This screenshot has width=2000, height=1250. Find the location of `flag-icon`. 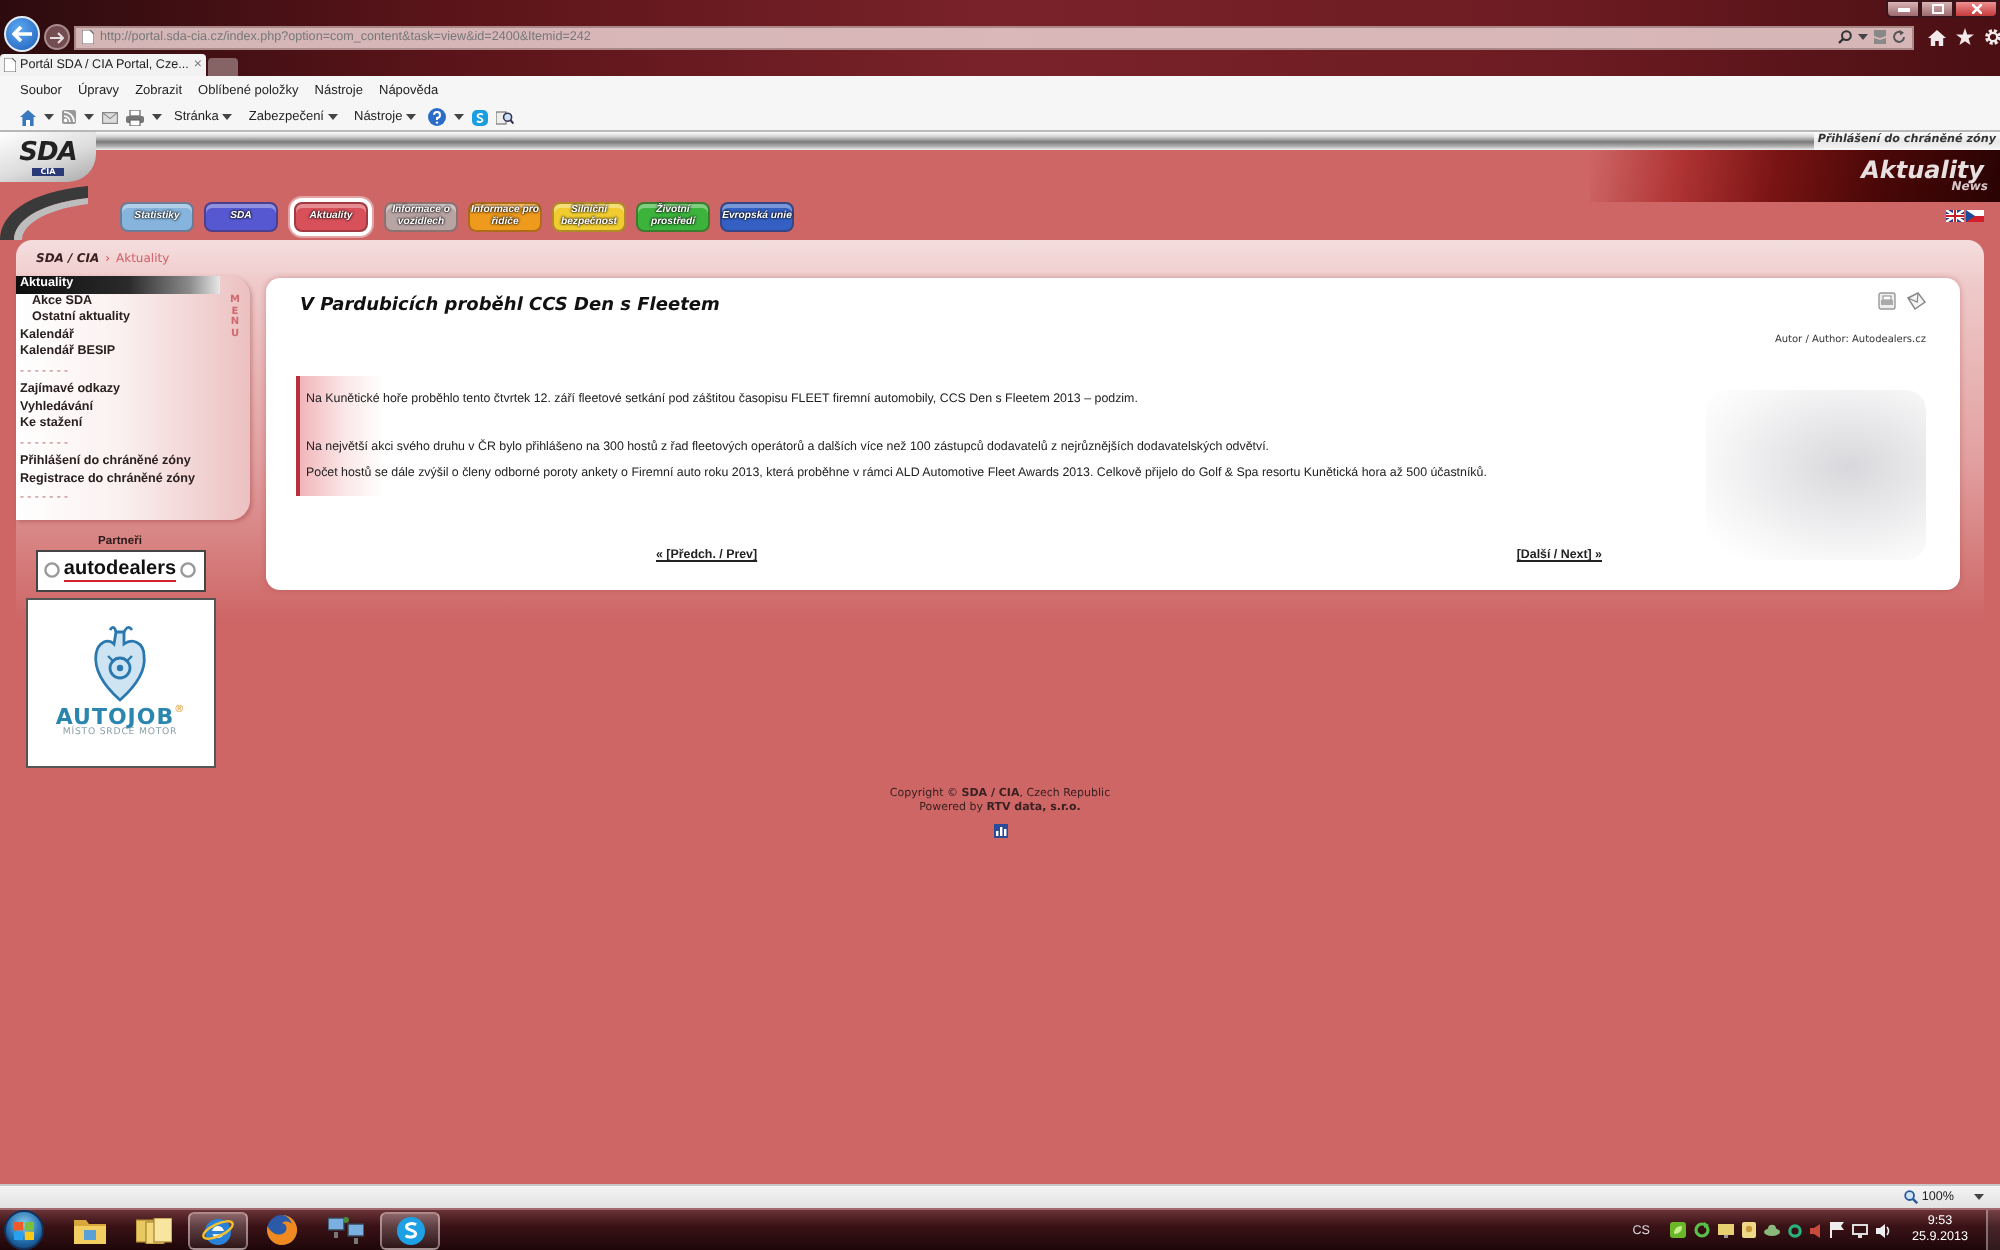

flag-icon is located at coordinates (1836, 1230).